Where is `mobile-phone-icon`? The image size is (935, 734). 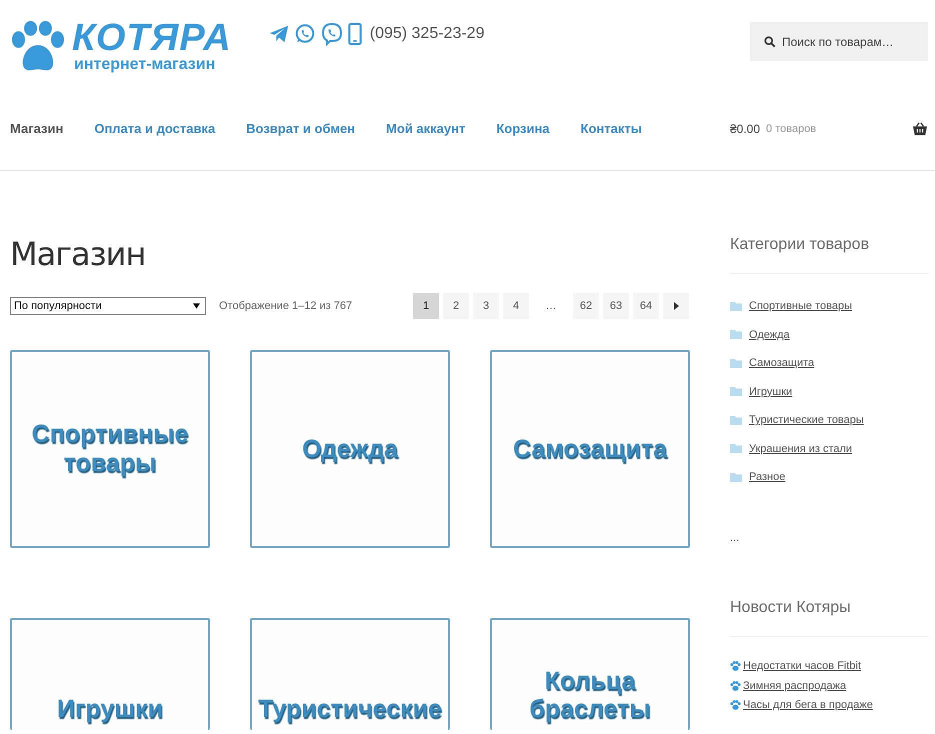 mobile-phone-icon is located at coordinates (355, 34).